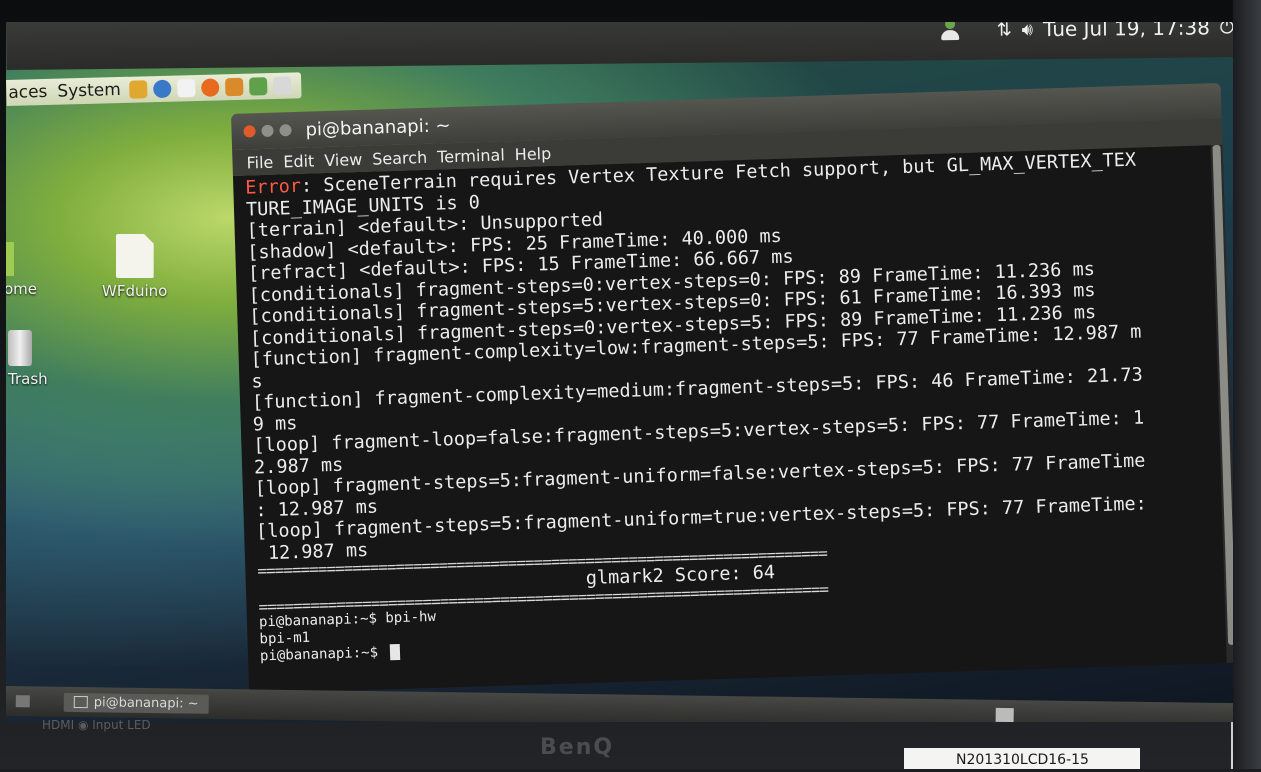 The height and width of the screenshot is (772, 1261). I want to click on bottom-panel: pi@bananapi: ~, so click(625, 704).